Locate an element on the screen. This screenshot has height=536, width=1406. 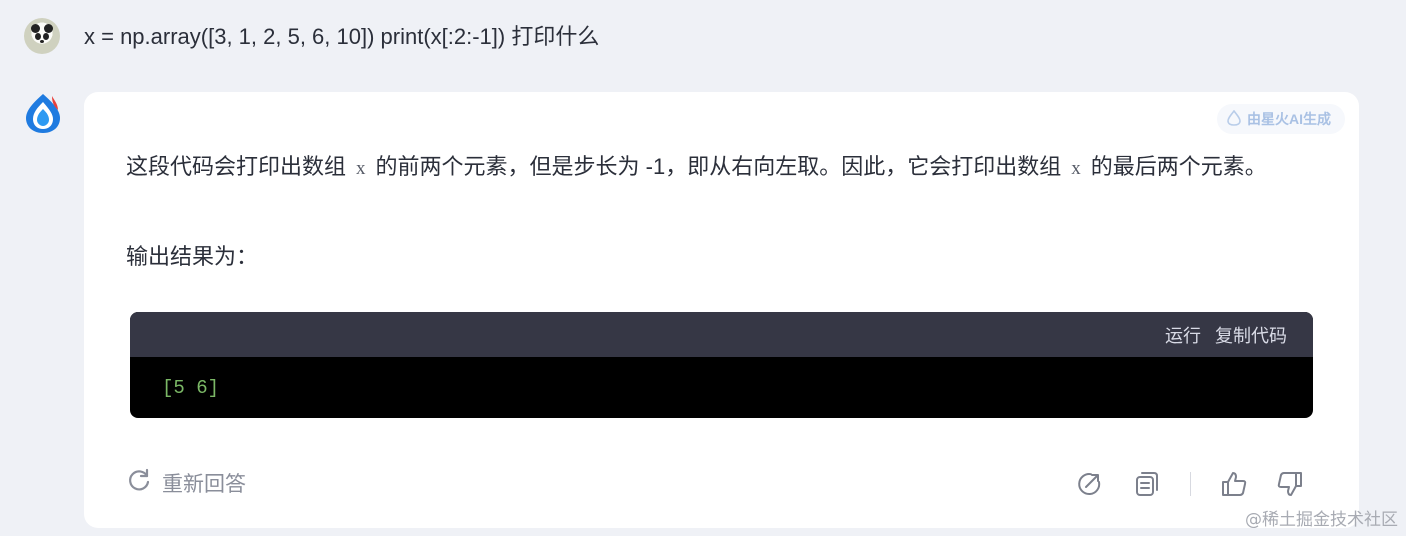
divider is located at coordinates (1190, 484).